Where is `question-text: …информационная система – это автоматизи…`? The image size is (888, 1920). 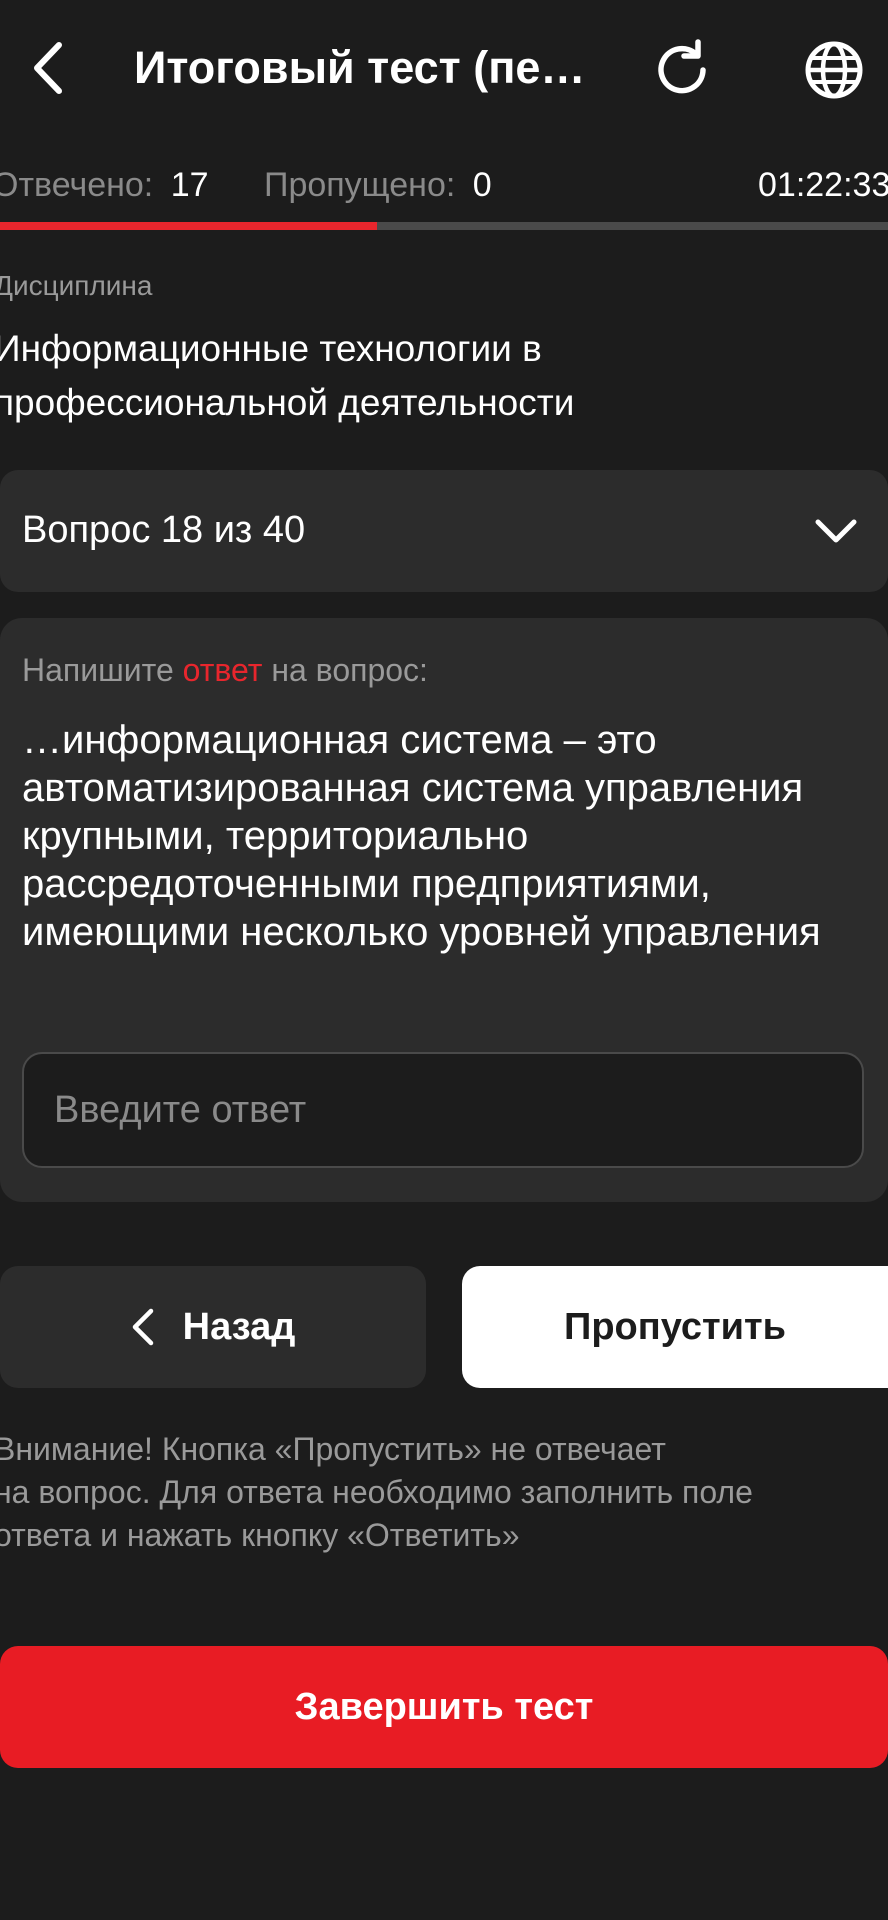 question-text: …информационная система – это автоматизи… is located at coordinates (421, 836).